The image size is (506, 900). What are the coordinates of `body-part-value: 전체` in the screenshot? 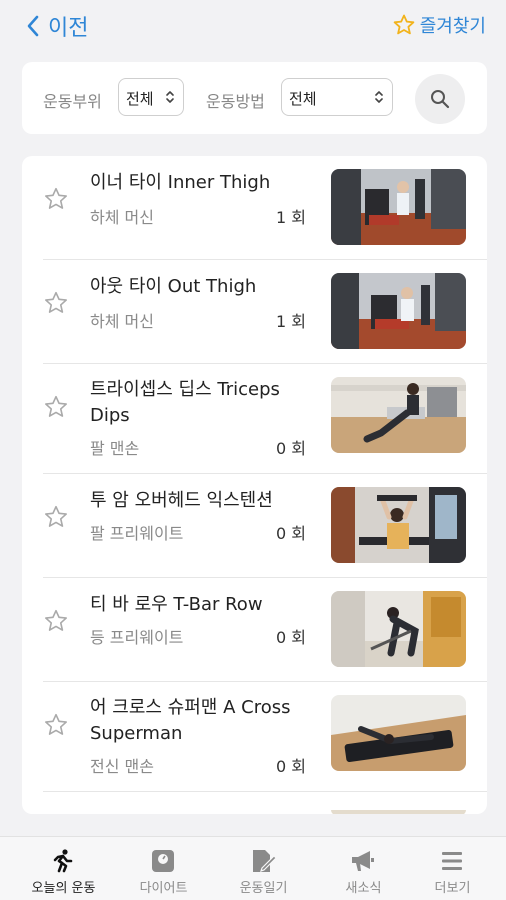 It's located at (140, 99).